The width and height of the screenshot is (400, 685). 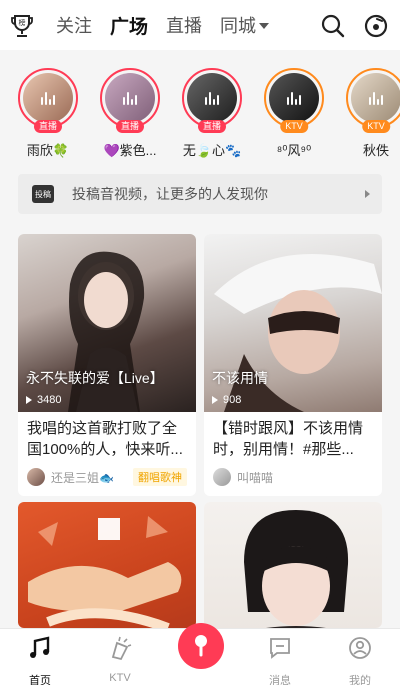 I want to click on submit-banner: 投稿 投稿音视频，让更多的人发现你, so click(x=200, y=194).